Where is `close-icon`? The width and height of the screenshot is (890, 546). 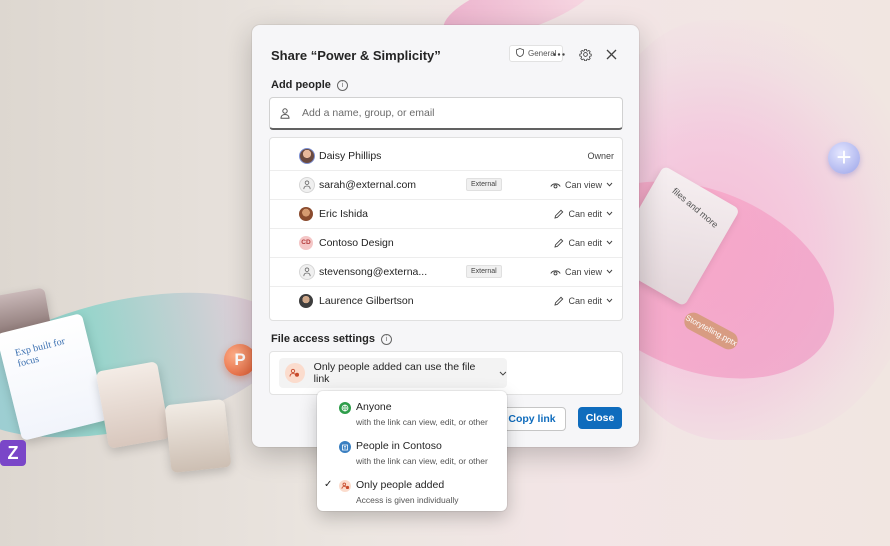 close-icon is located at coordinates (611, 54).